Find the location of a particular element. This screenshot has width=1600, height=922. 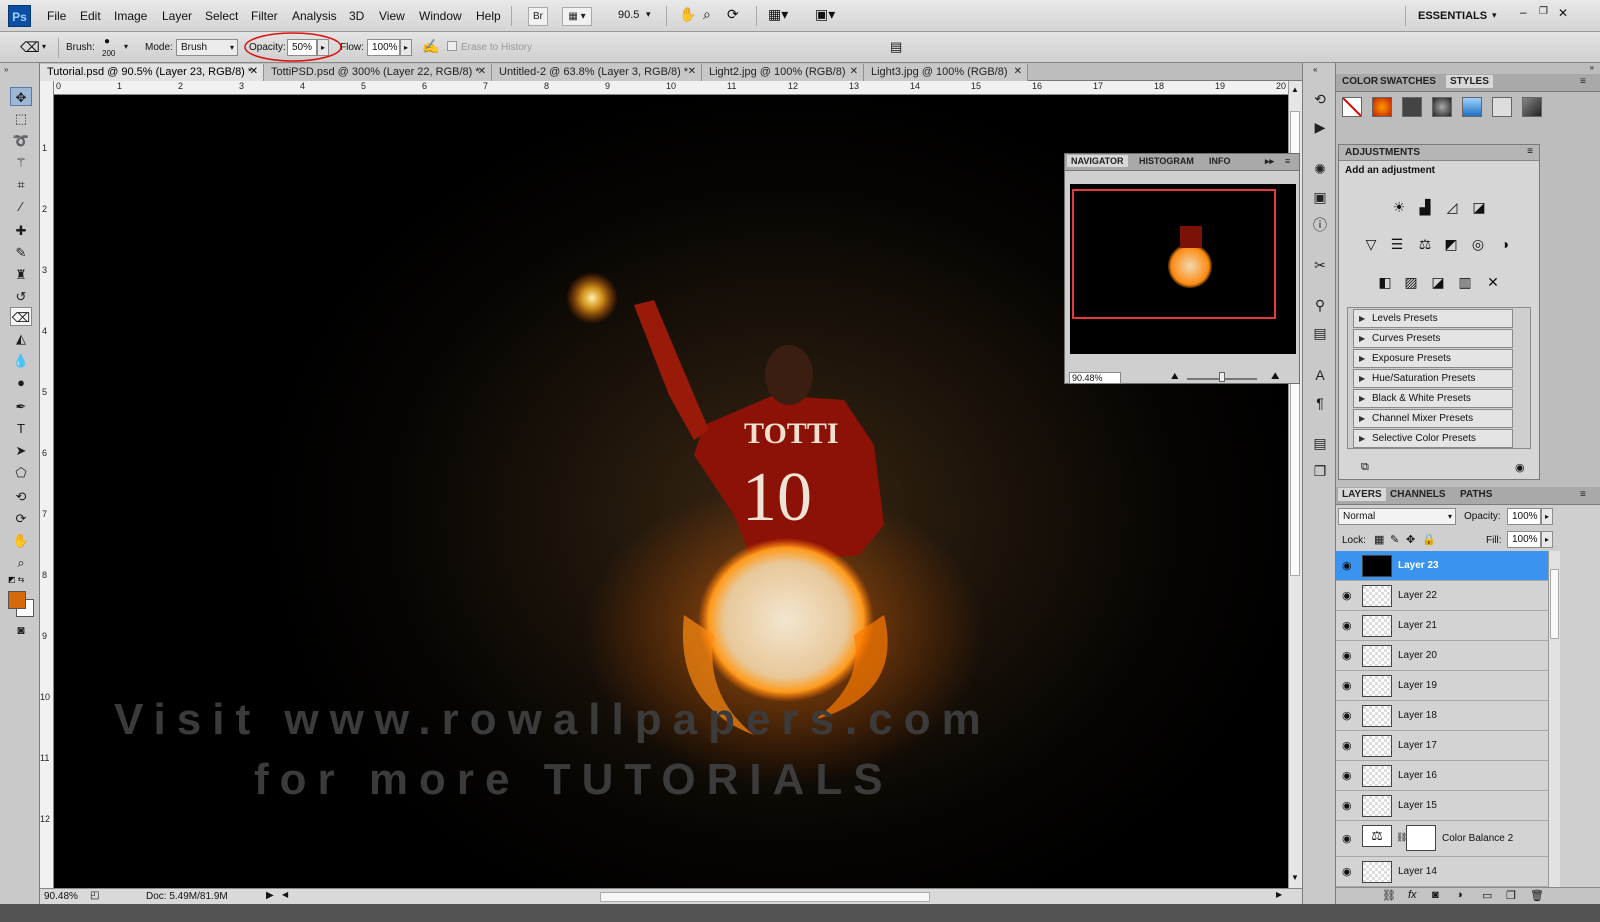

info-panel-icon: ⓘ is located at coordinates (1320, 225).